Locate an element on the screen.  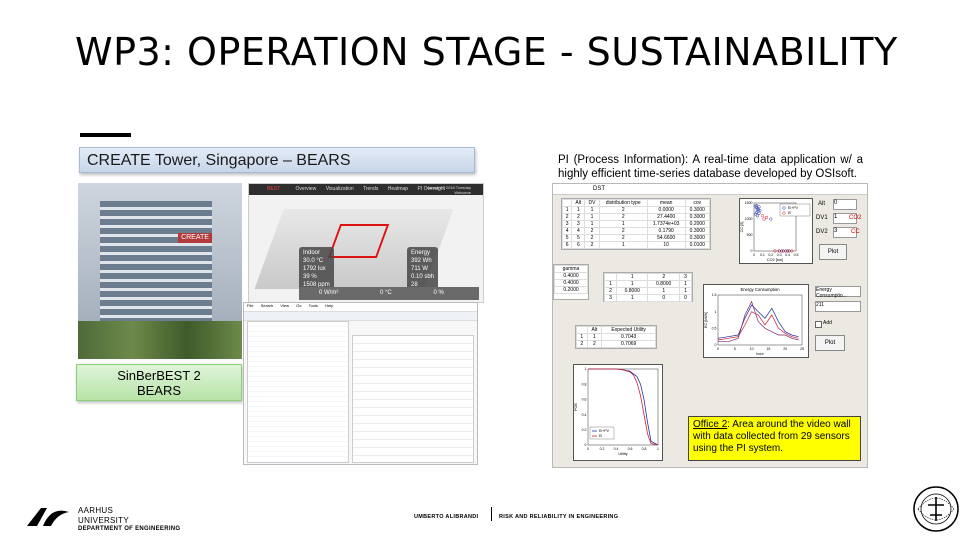
y-tick-label: 0.4 is located at coordinates (584, 415).